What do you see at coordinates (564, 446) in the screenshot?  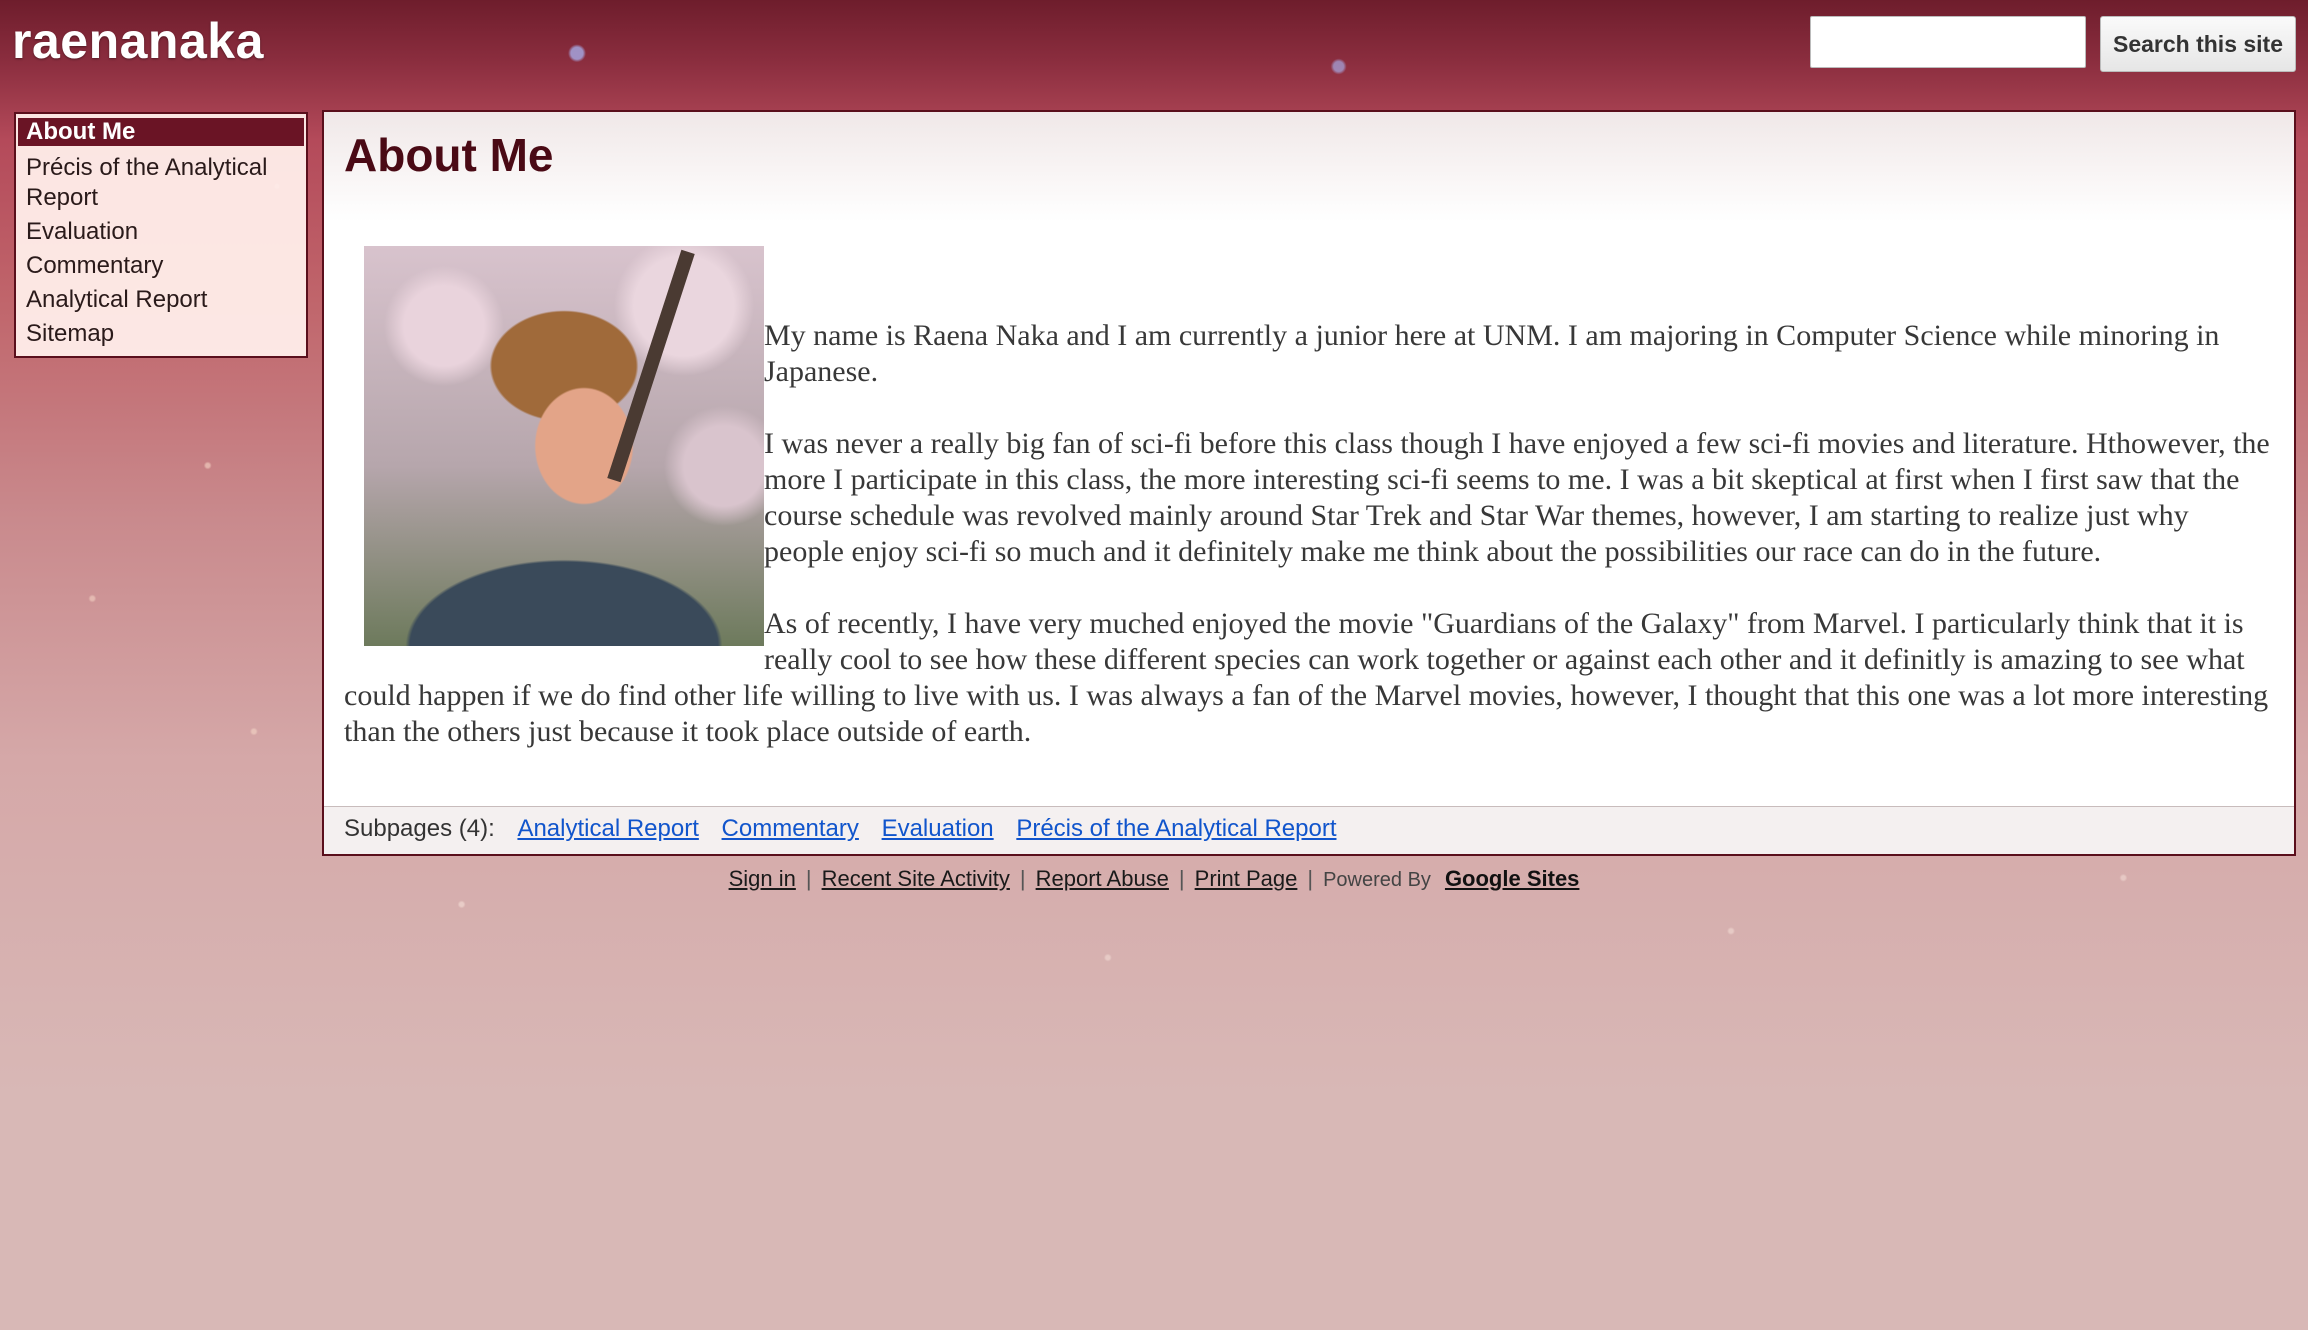 I see `profile-photo` at bounding box center [564, 446].